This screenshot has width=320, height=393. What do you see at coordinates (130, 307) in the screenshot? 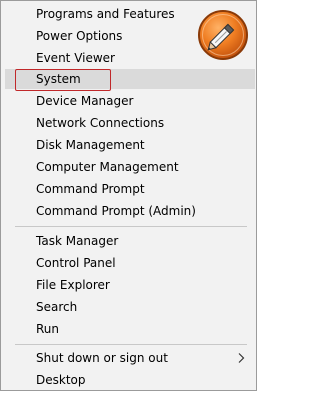
I see `menu-item-search: Search` at bounding box center [130, 307].